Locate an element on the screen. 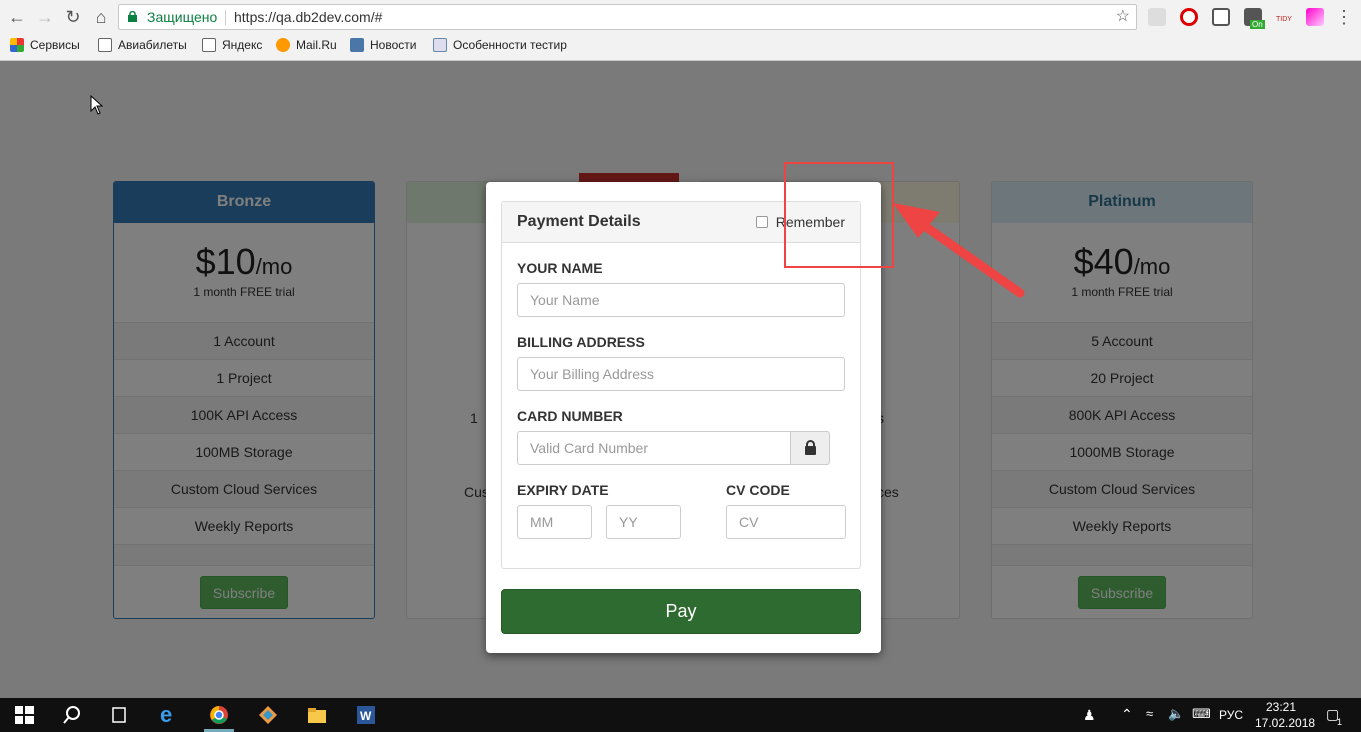 The height and width of the screenshot is (732, 1361). mailru-icon is located at coordinates (283, 45).